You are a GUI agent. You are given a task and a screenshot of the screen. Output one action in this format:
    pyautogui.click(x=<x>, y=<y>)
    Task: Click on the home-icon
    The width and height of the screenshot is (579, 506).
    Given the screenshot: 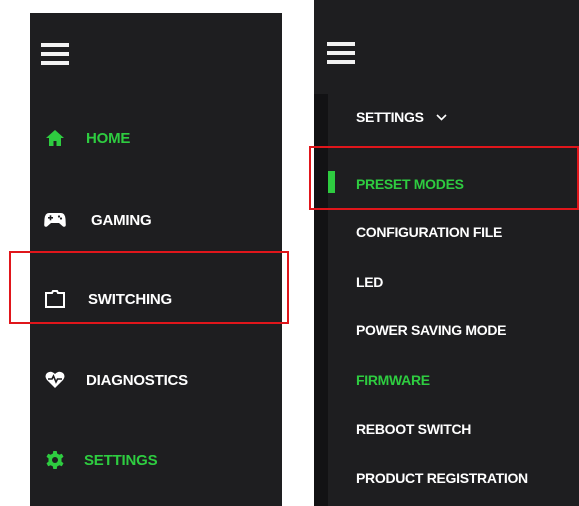 What is the action you would take?
    pyautogui.click(x=55, y=138)
    